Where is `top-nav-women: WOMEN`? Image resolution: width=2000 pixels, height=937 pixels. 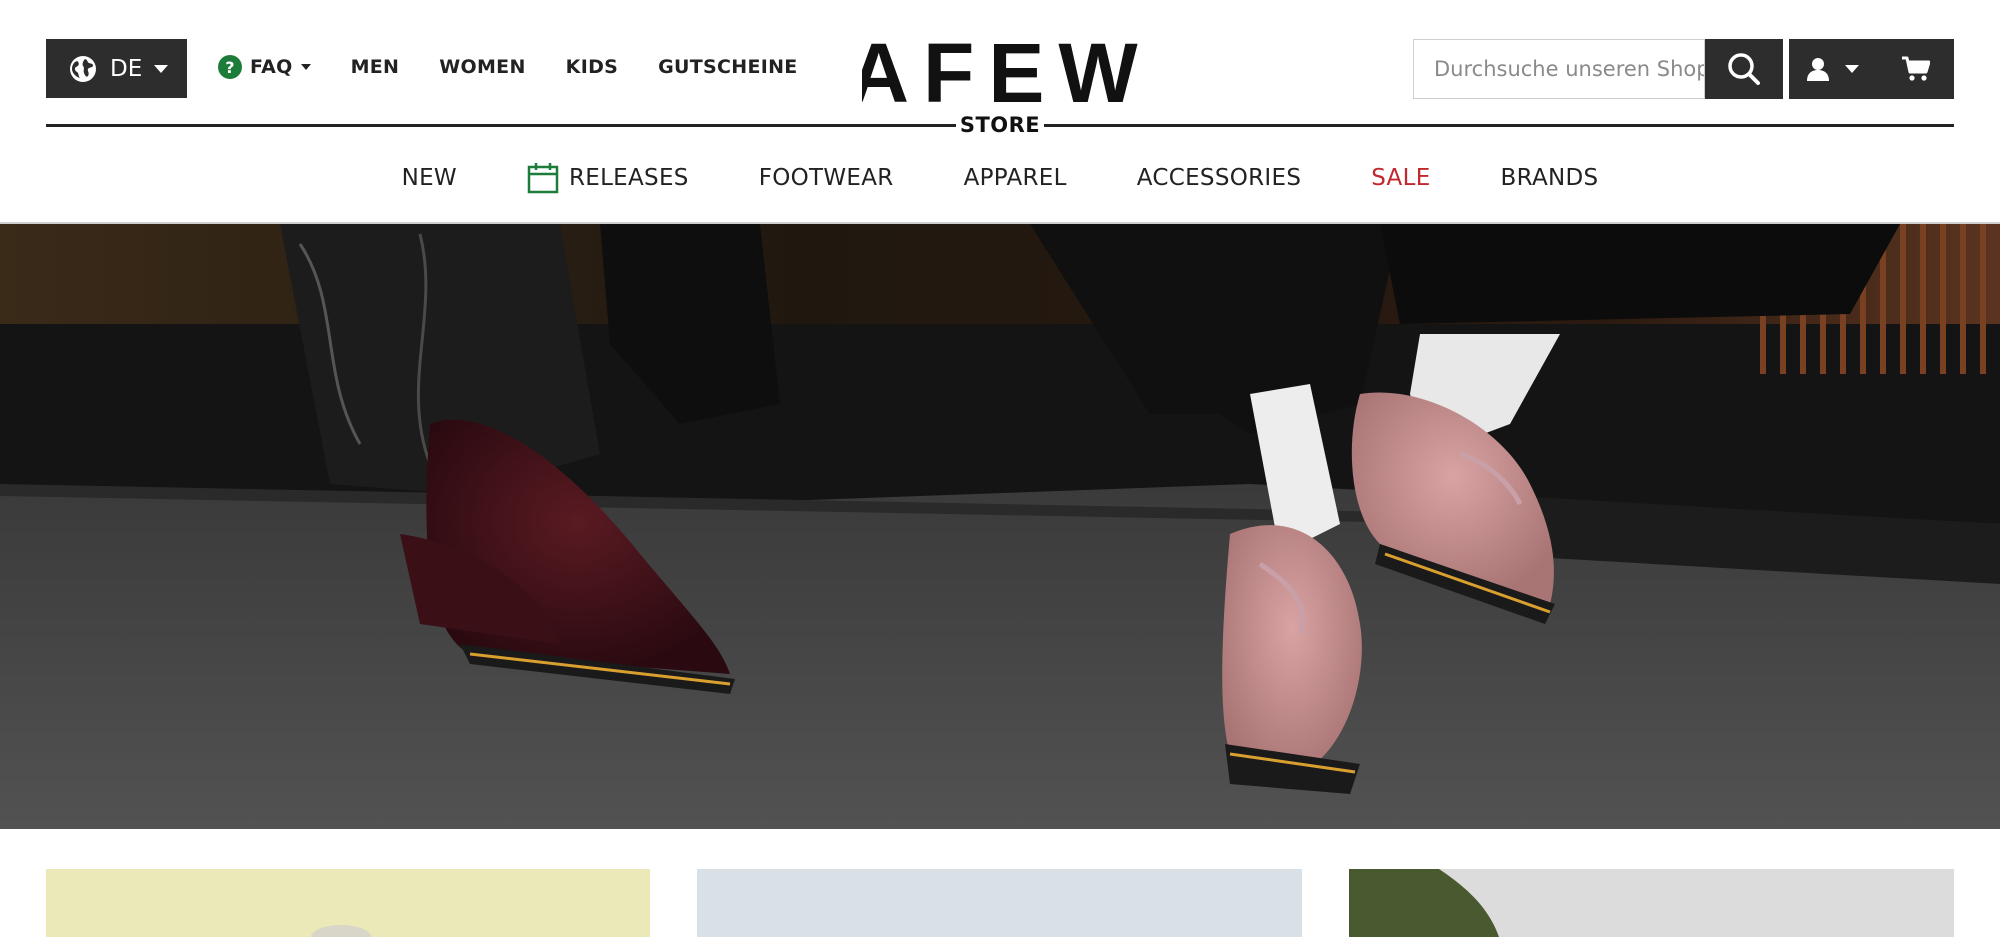
top-nav-women: WOMEN is located at coordinates (482, 67).